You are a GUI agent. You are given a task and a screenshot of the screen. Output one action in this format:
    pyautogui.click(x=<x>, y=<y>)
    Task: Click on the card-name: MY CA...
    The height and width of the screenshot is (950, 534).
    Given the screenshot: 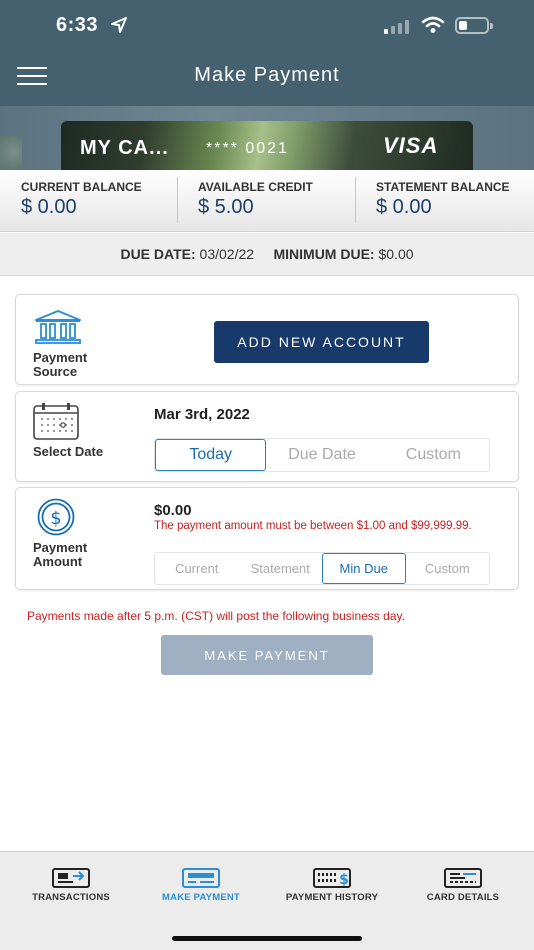 What is the action you would take?
    pyautogui.click(x=124, y=148)
    